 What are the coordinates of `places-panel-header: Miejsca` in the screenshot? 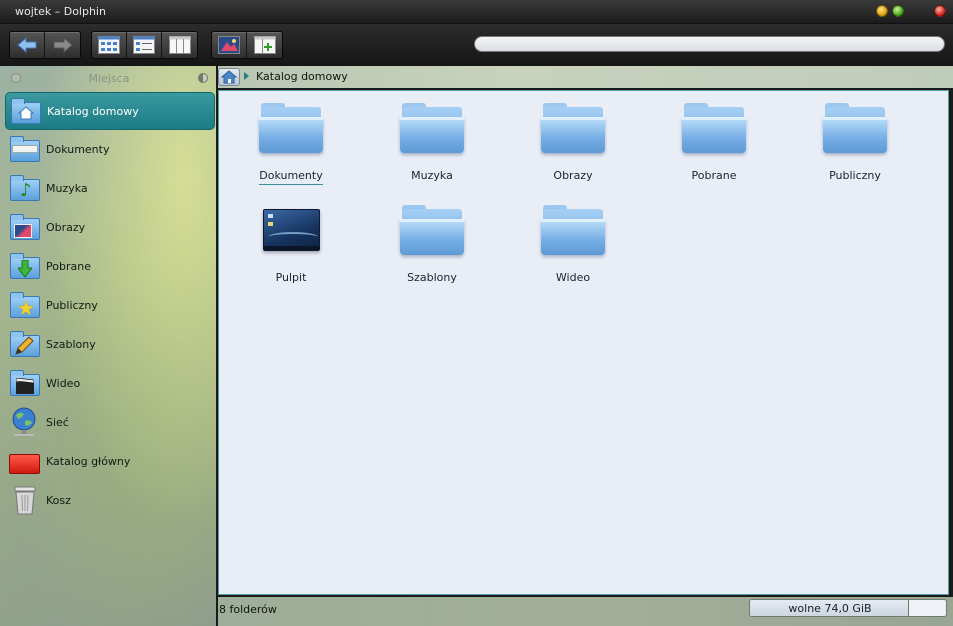 It's located at (109, 78).